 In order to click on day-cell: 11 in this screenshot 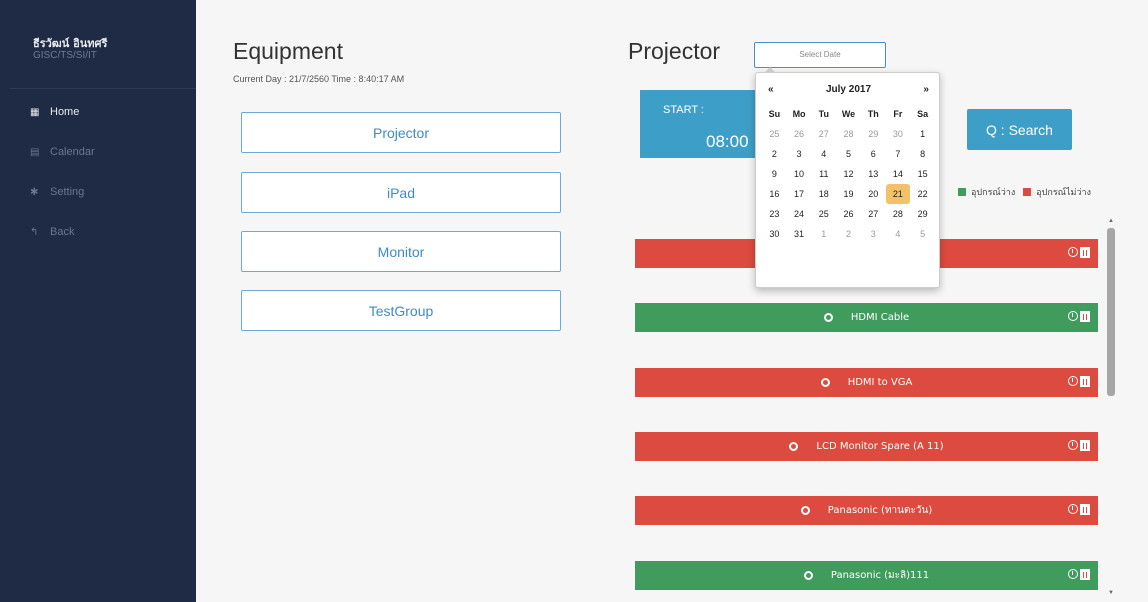, I will do `click(823, 174)`.